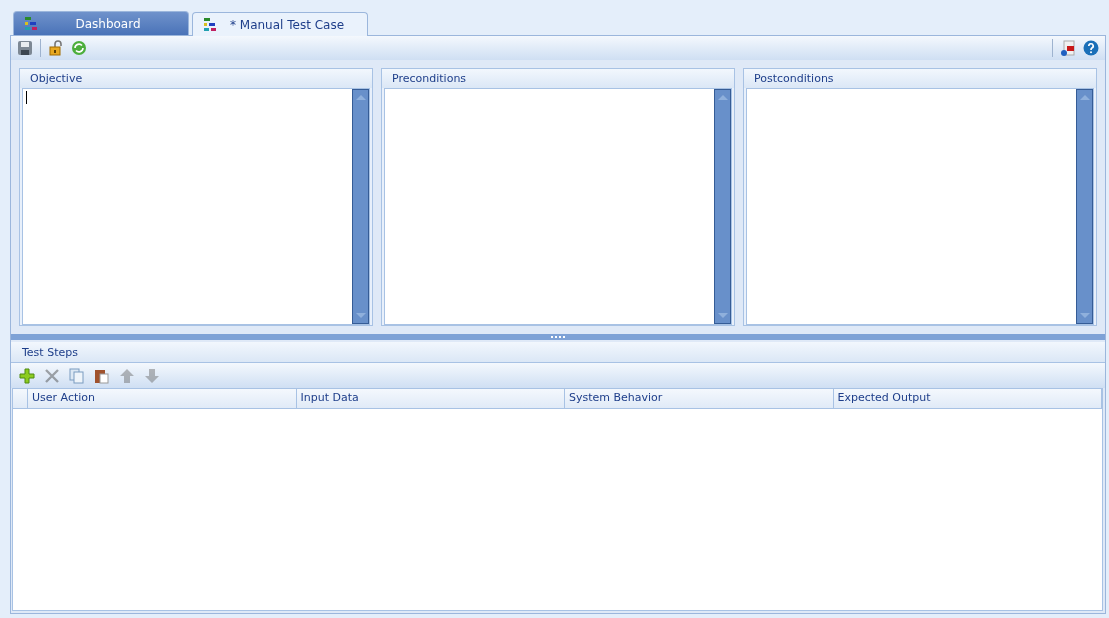  Describe the element at coordinates (967, 398) in the screenshot. I see `column-header: Expected Output` at that location.